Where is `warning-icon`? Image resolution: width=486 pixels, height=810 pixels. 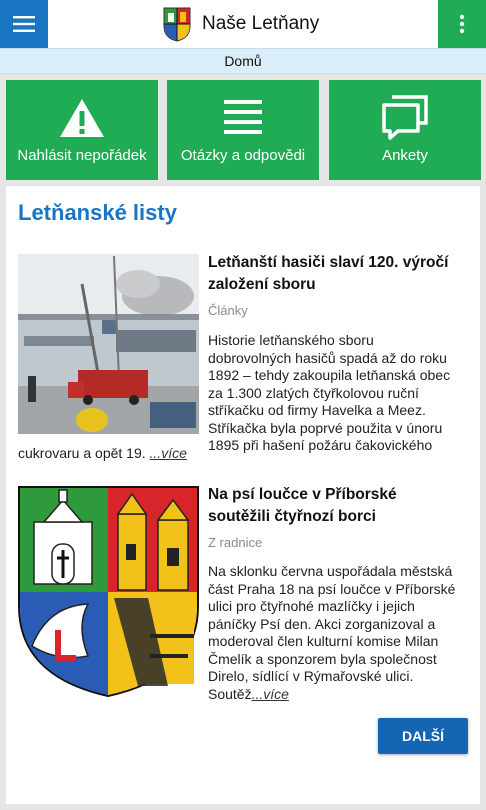 warning-icon is located at coordinates (82, 118).